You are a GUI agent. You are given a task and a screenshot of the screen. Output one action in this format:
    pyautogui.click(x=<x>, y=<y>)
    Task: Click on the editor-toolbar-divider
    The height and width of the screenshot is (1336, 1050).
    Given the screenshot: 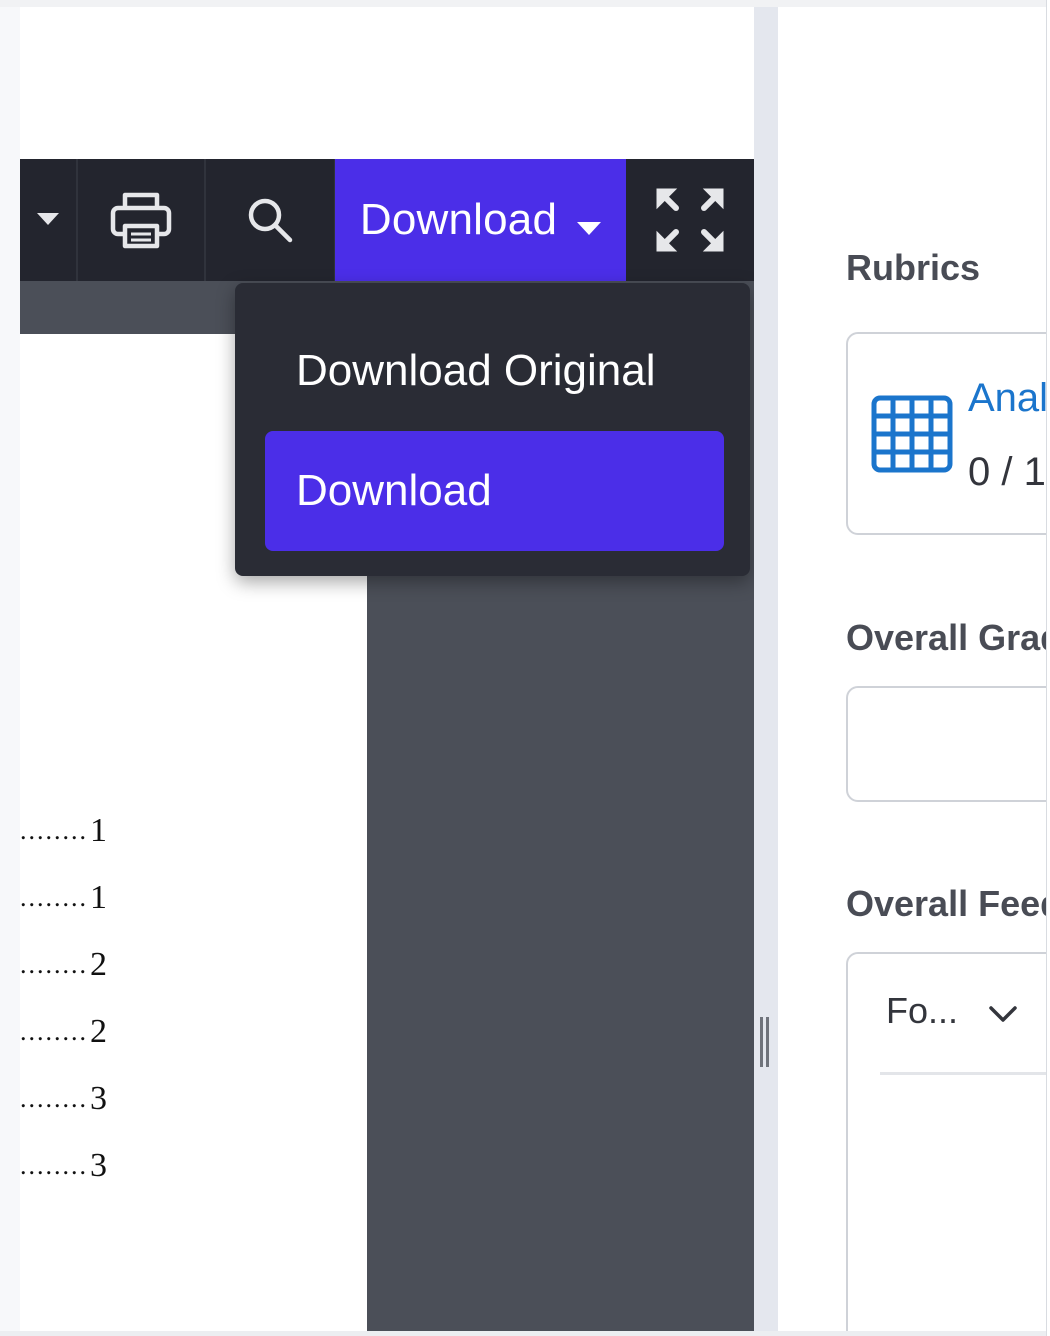 What is the action you would take?
    pyautogui.click(x=963, y=1073)
    